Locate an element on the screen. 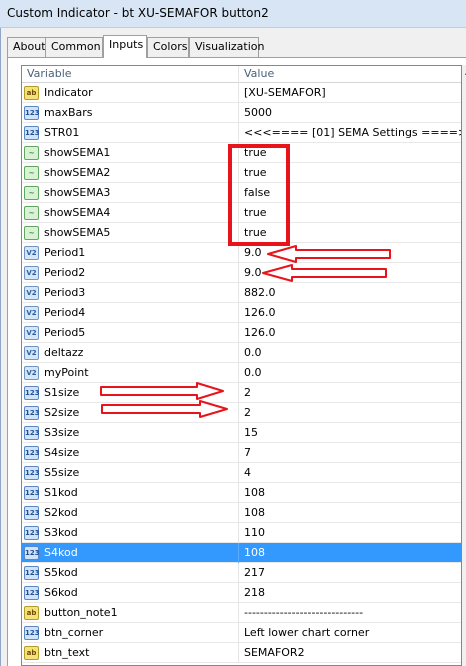  input-row-indicator: ab Indicator [XU-SEMAFOR] is located at coordinates (241, 93).